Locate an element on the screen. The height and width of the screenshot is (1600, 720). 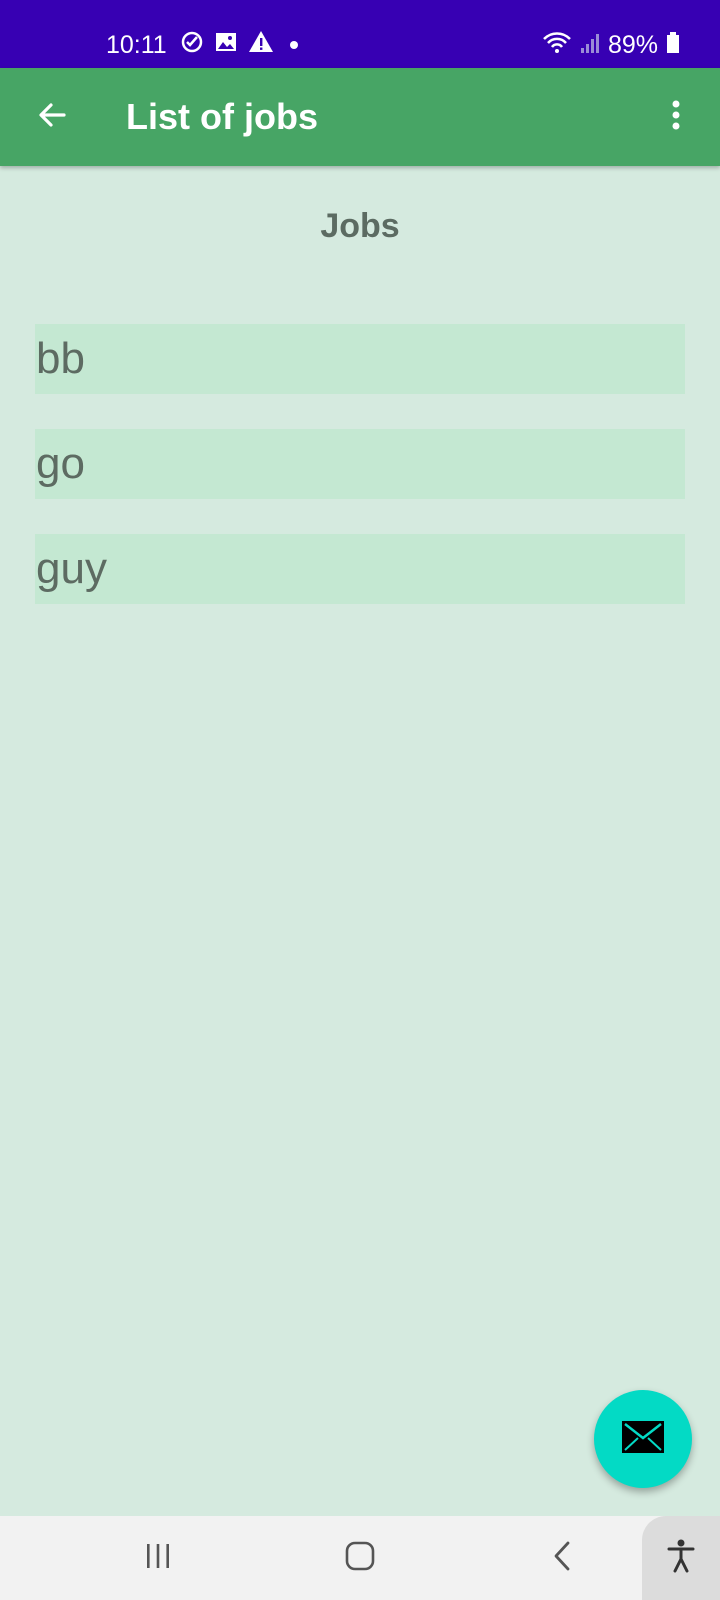
list-item: guy is located at coordinates (360, 569).